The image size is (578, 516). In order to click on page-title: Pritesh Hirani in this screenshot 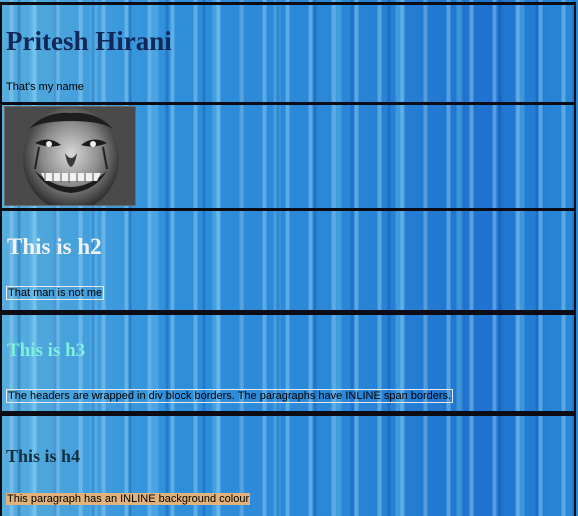, I will do `click(89, 41)`.